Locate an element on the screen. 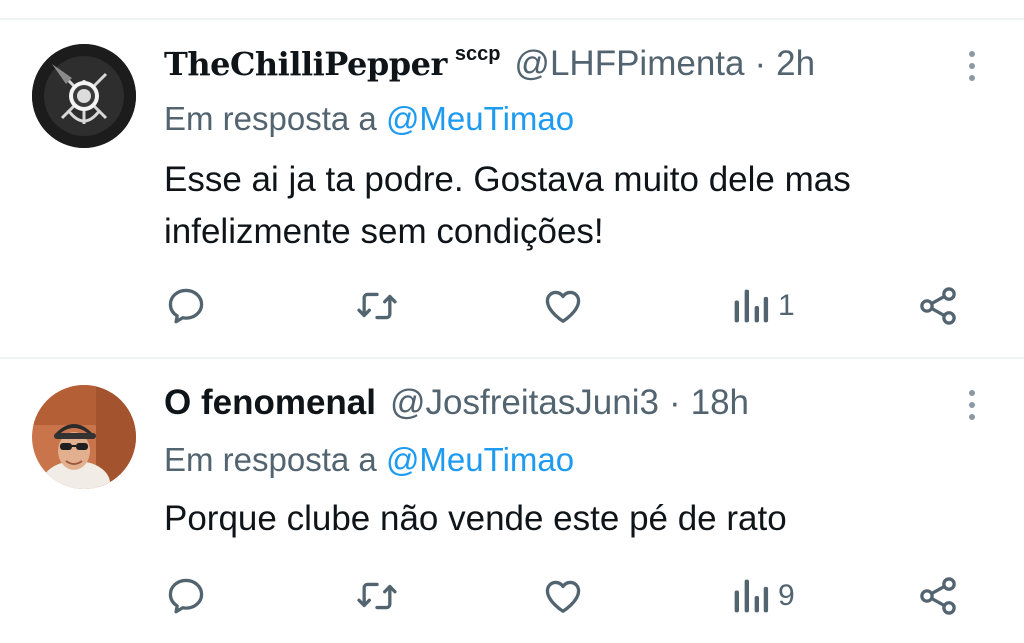 This screenshot has width=1024, height=643. timestamp: 18h is located at coordinates (720, 403).